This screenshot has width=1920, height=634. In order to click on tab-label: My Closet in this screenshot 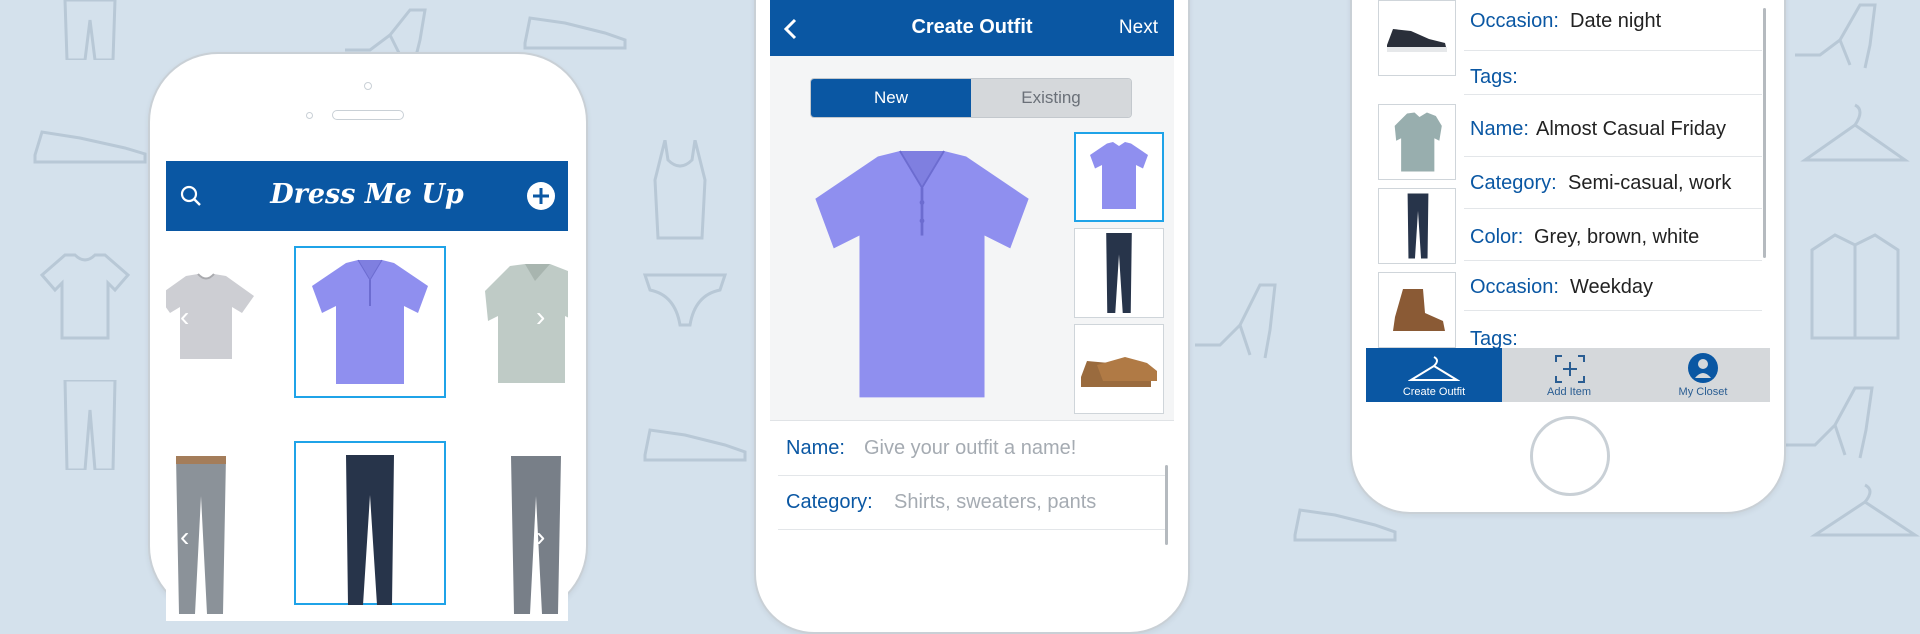, I will do `click(1703, 392)`.